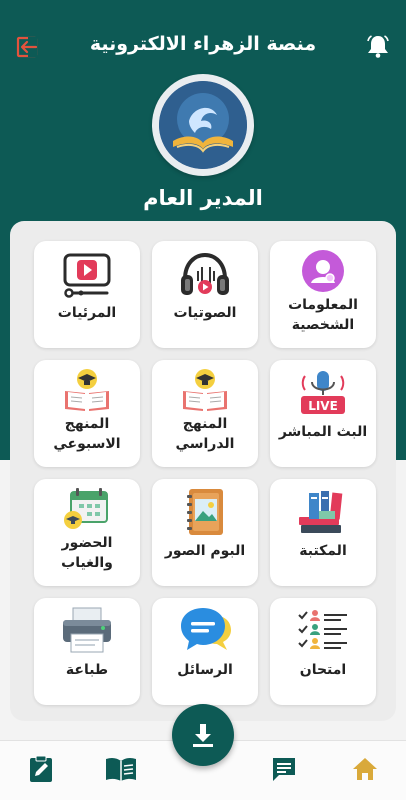 The width and height of the screenshot is (406, 800). I want to click on messages-icon, so click(205, 631).